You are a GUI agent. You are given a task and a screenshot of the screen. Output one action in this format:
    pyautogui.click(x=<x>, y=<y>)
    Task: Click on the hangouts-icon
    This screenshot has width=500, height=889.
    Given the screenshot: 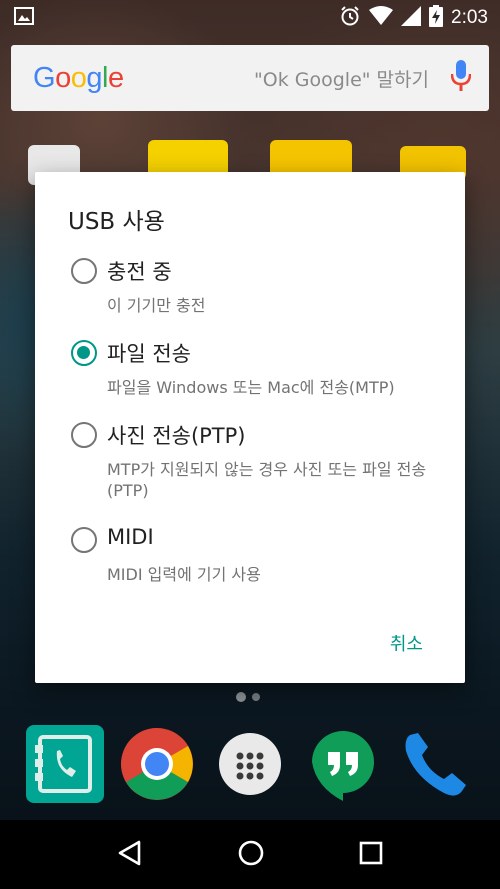 What is the action you would take?
    pyautogui.click(x=345, y=764)
    